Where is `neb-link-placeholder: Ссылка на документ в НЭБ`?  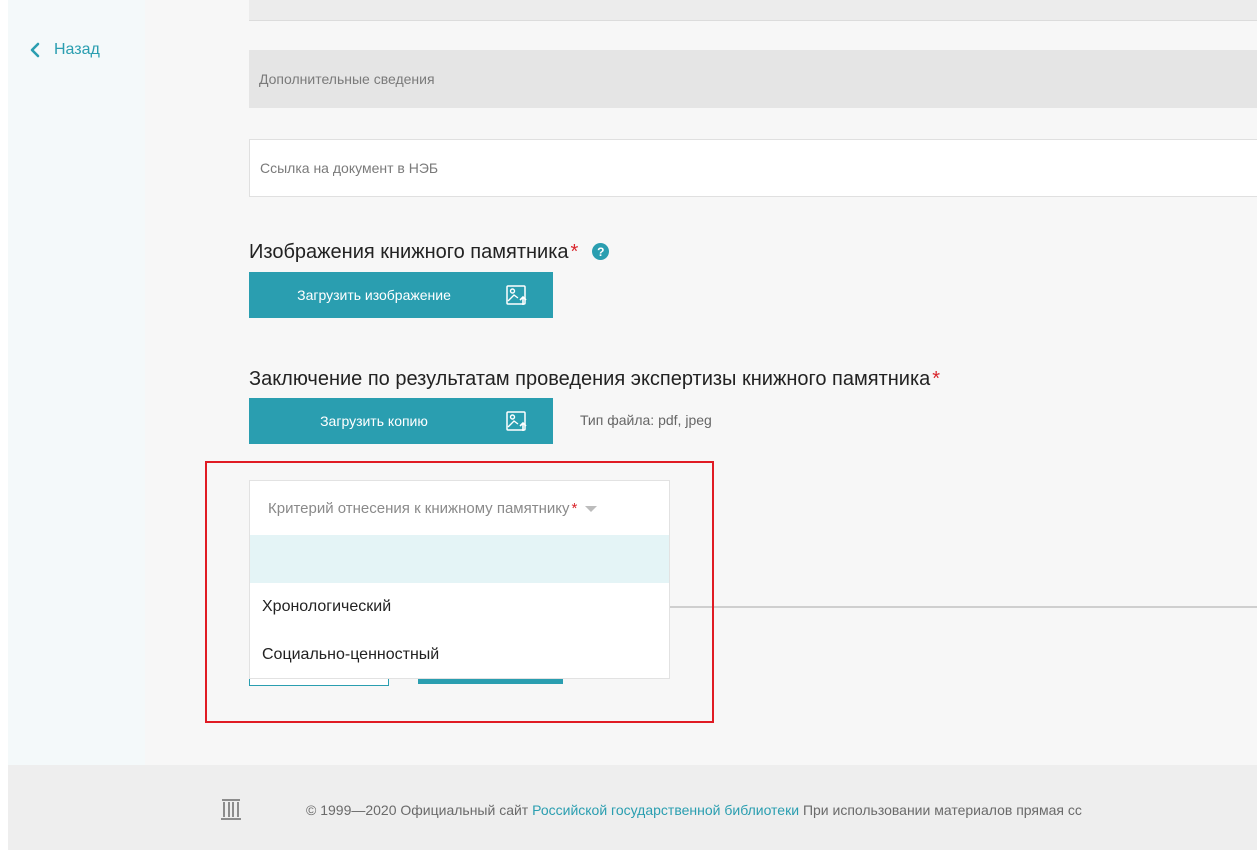
neb-link-placeholder: Ссылка на документ в НЭБ is located at coordinates (349, 168).